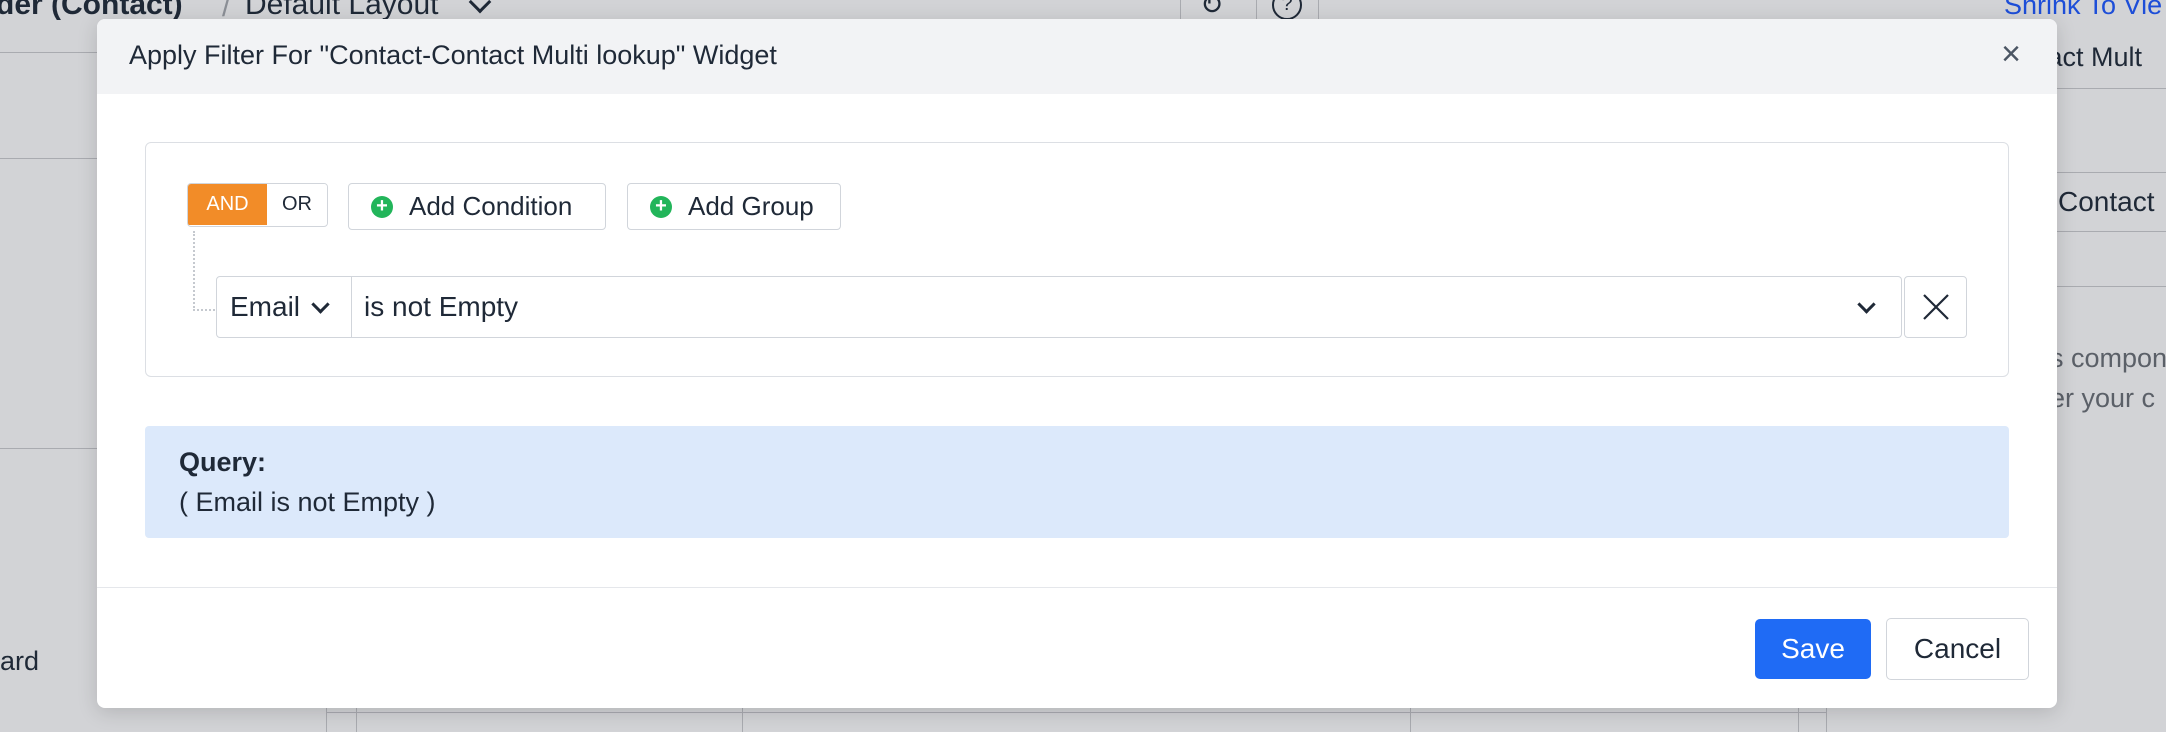  Describe the element at coordinates (223, 462) in the screenshot. I see `query-label: Query:` at that location.